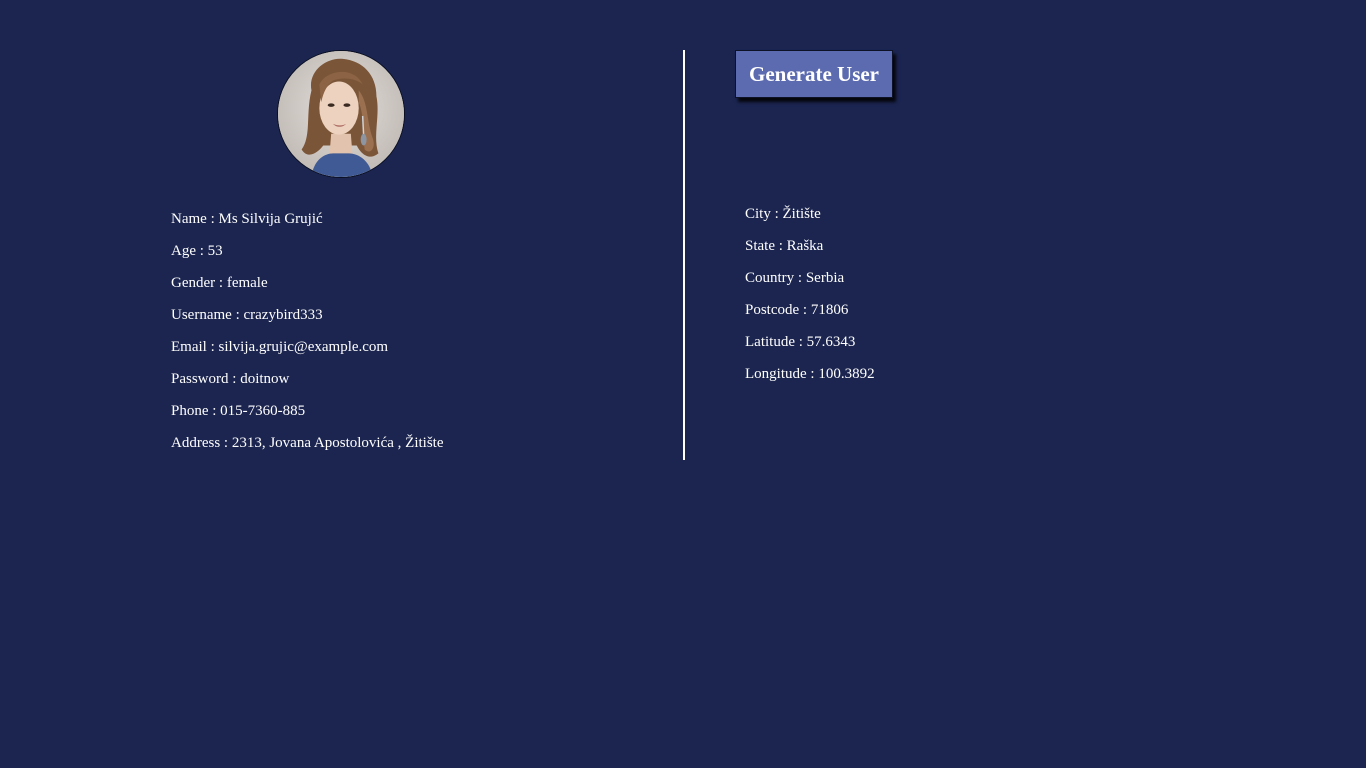  I want to click on postcode-detail: Postcode : 71806, so click(797, 310).